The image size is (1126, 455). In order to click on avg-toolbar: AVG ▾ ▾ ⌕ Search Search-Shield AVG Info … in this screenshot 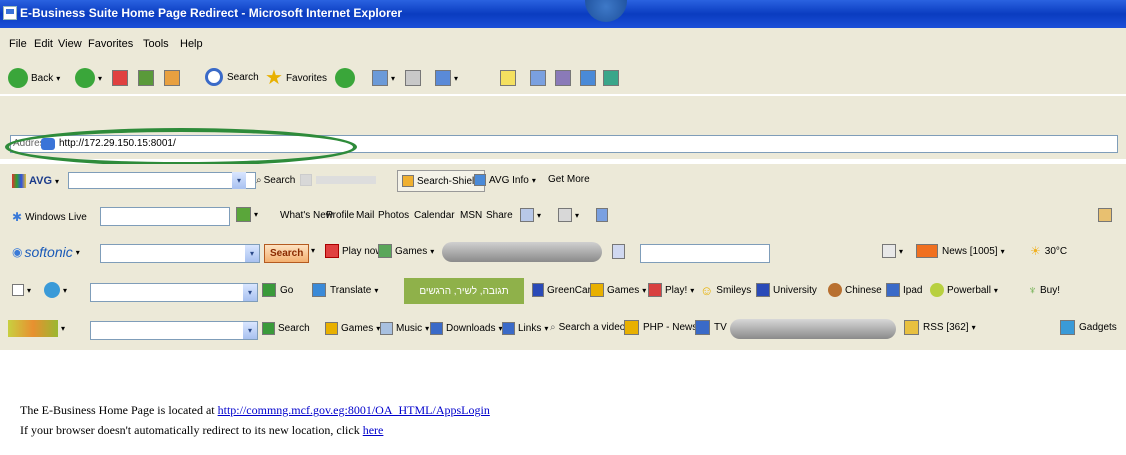, I will do `click(563, 181)`.